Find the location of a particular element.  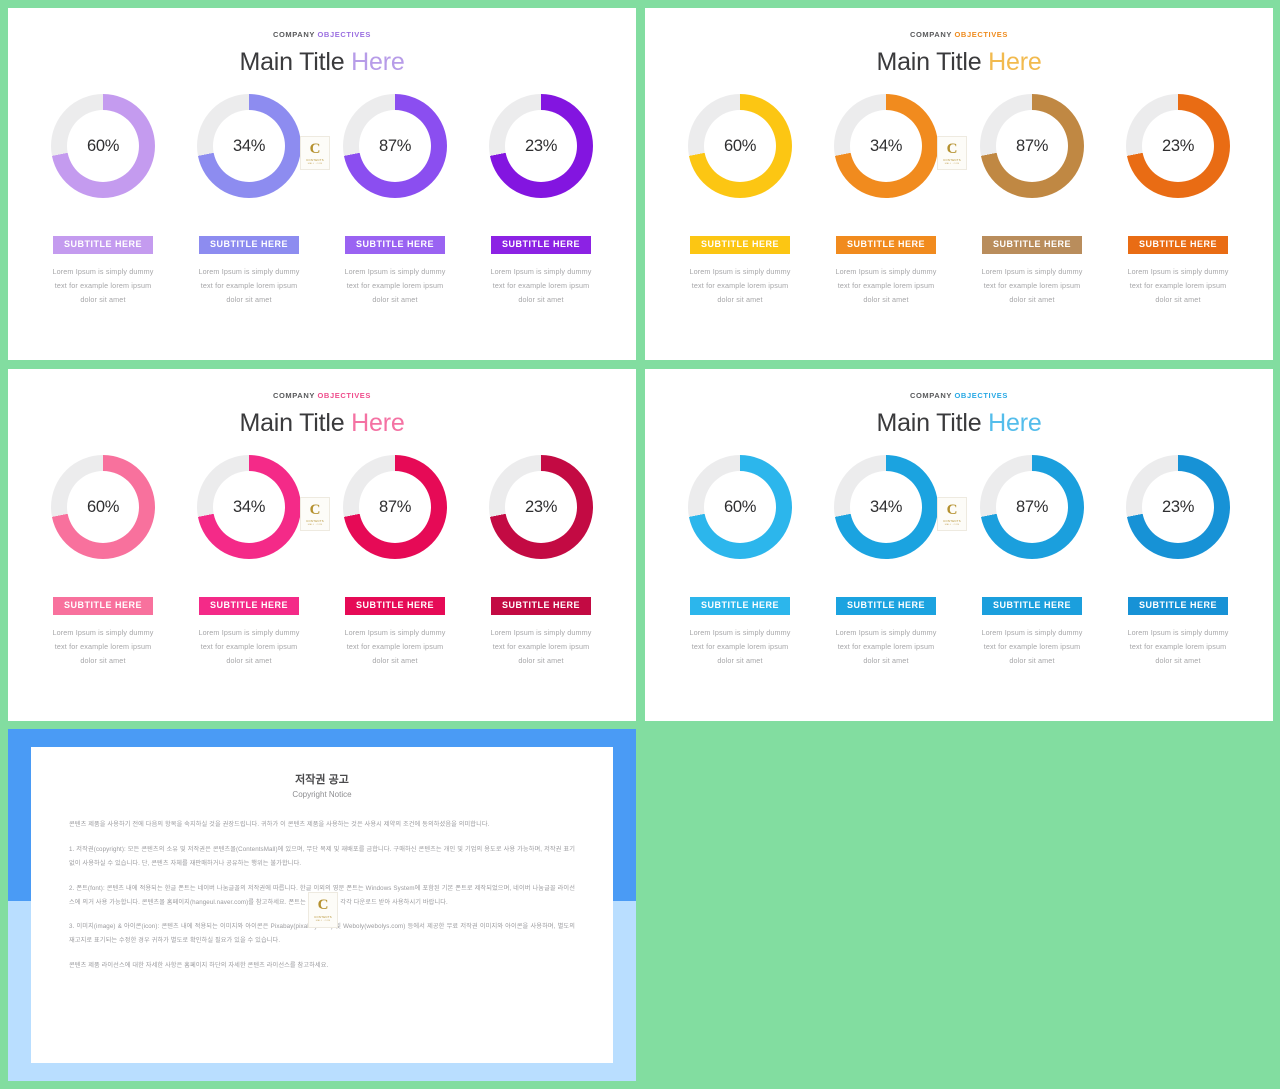

page-title: Main Title Here is located at coordinates (322, 62).